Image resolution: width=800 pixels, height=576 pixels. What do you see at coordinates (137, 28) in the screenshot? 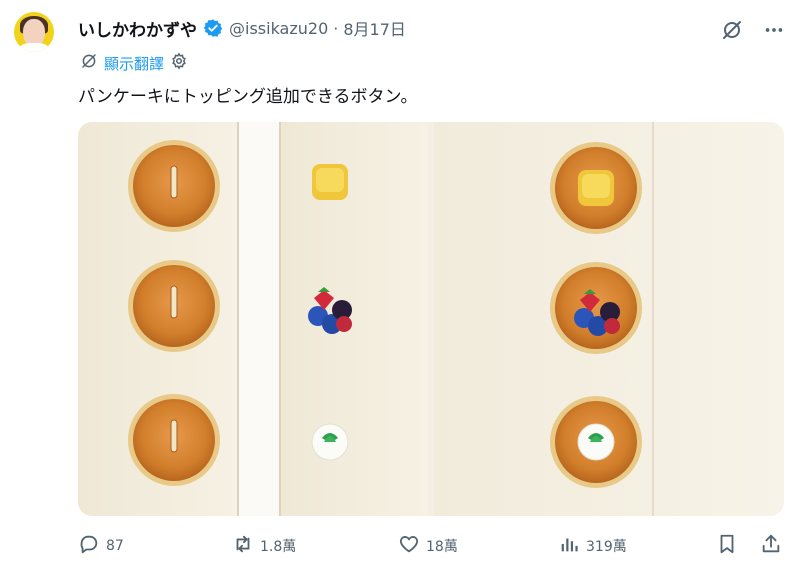
I see `author-name: いしかわかずや` at bounding box center [137, 28].